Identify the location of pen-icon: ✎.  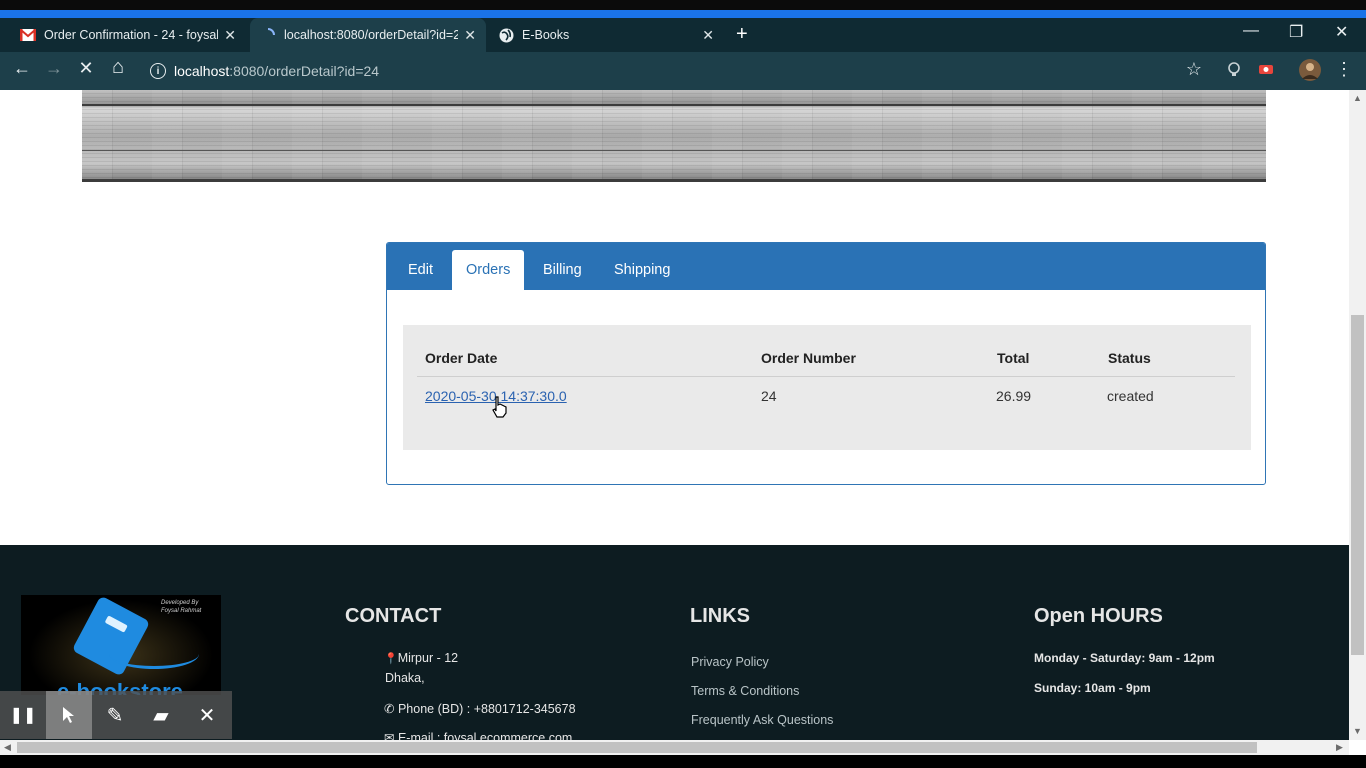
(115, 715).